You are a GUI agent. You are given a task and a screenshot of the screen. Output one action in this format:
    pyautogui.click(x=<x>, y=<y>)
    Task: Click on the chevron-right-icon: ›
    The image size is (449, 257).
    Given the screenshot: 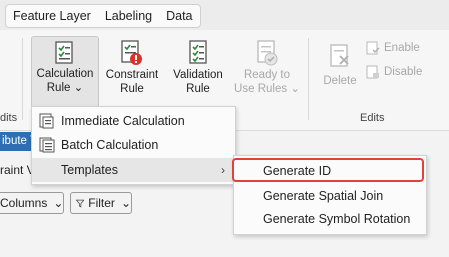 What is the action you would take?
    pyautogui.click(x=223, y=170)
    